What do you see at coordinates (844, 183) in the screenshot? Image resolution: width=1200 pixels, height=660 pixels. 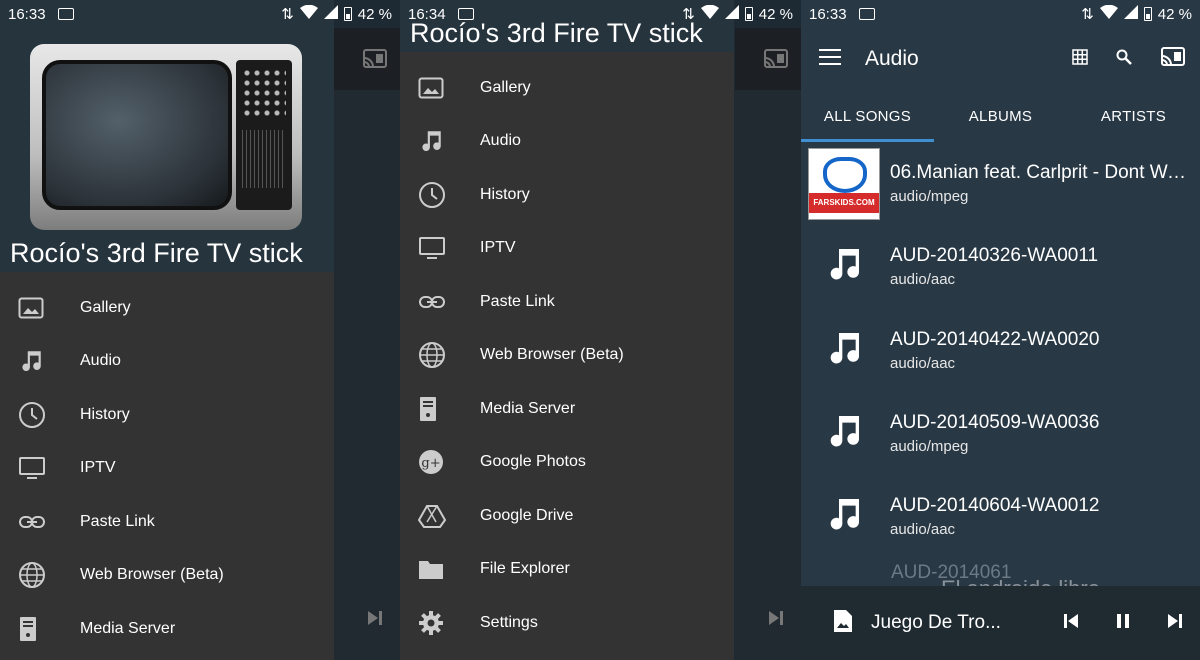 I see `album-art: FARSKIDS.COM` at bounding box center [844, 183].